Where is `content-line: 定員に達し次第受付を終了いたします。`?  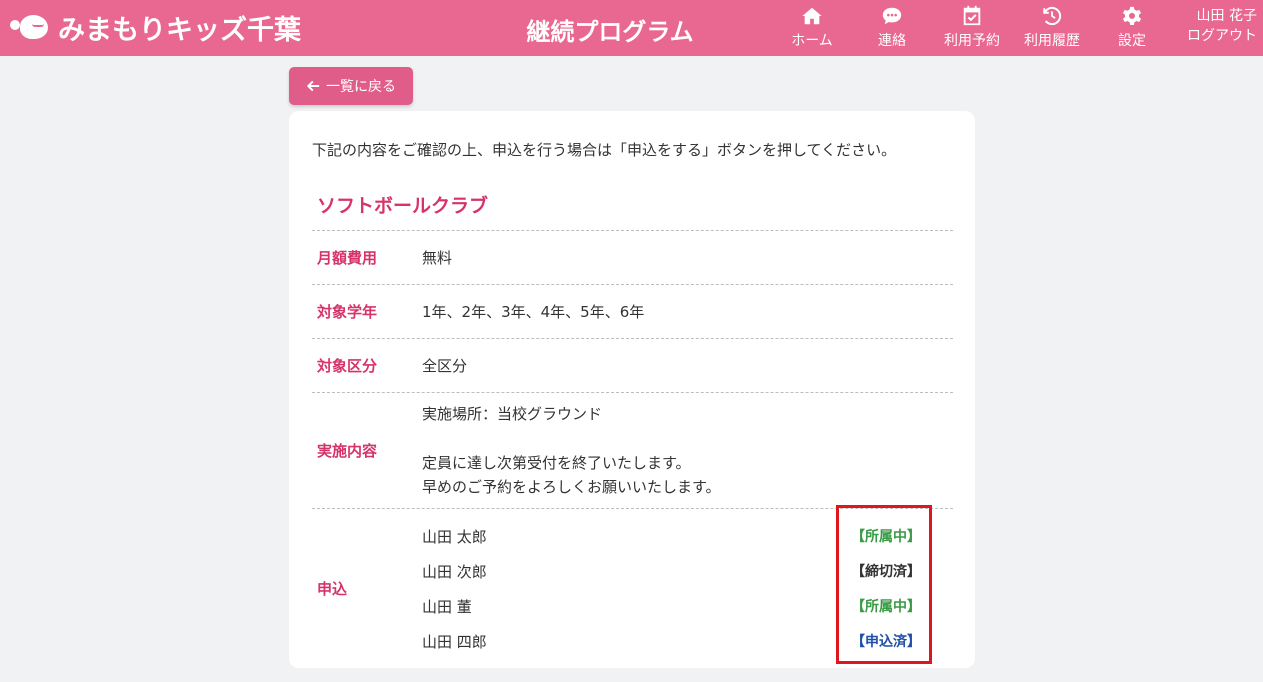 content-line: 定員に達し次第受付を終了いたします。 is located at coordinates (556, 462).